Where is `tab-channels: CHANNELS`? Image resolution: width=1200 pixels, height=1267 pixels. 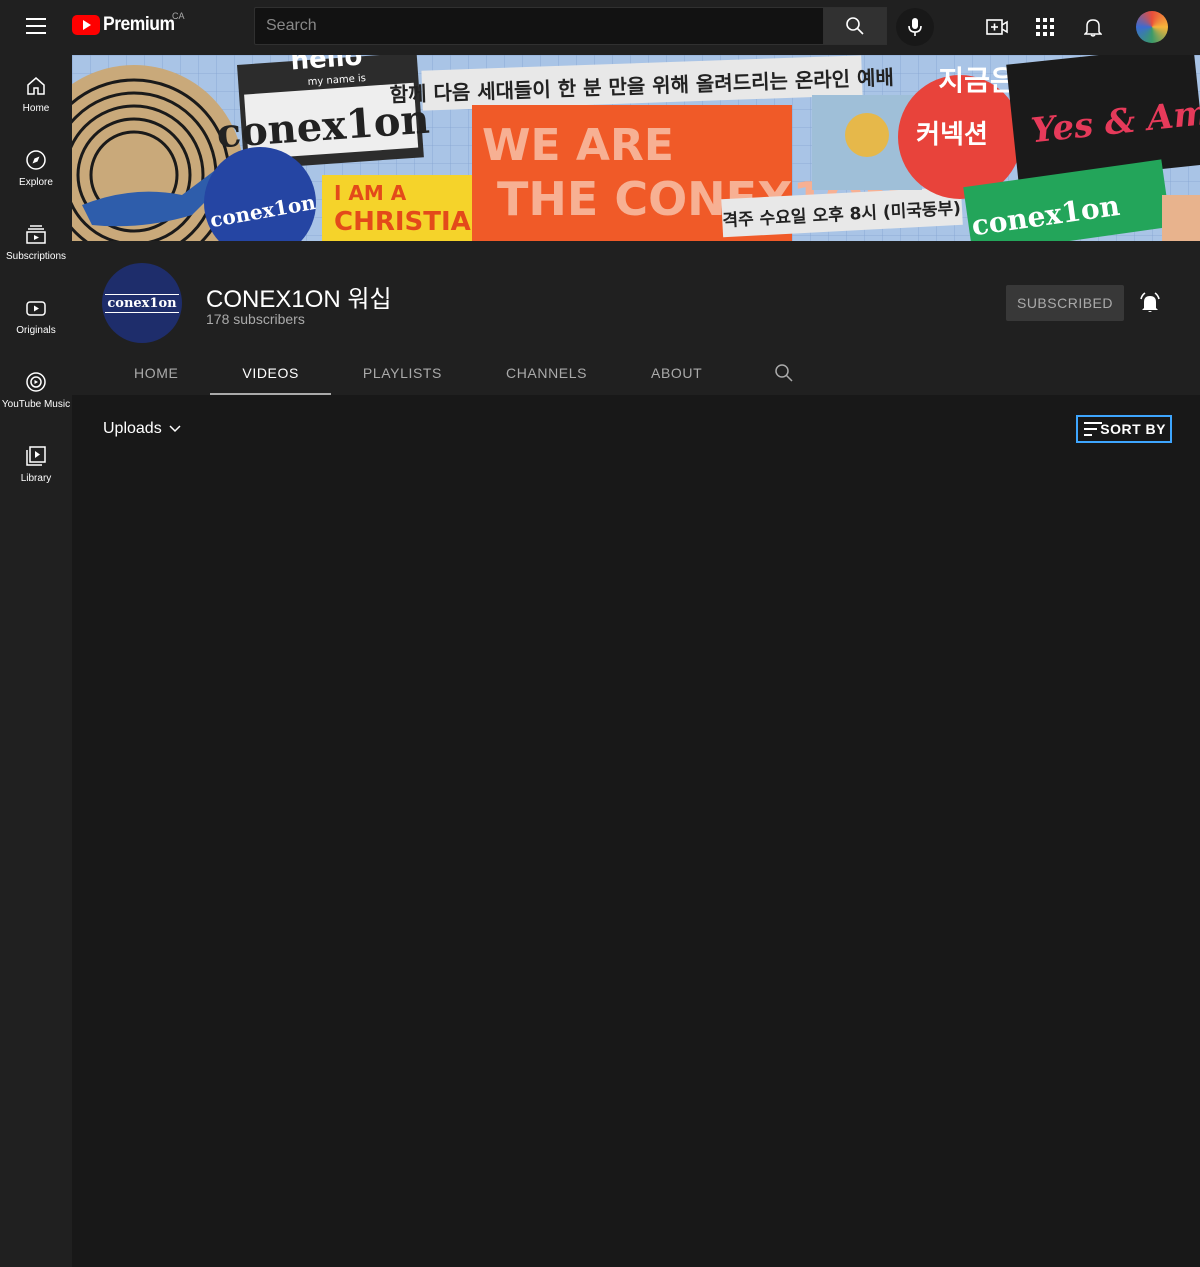 tab-channels: CHANNELS is located at coordinates (546, 373).